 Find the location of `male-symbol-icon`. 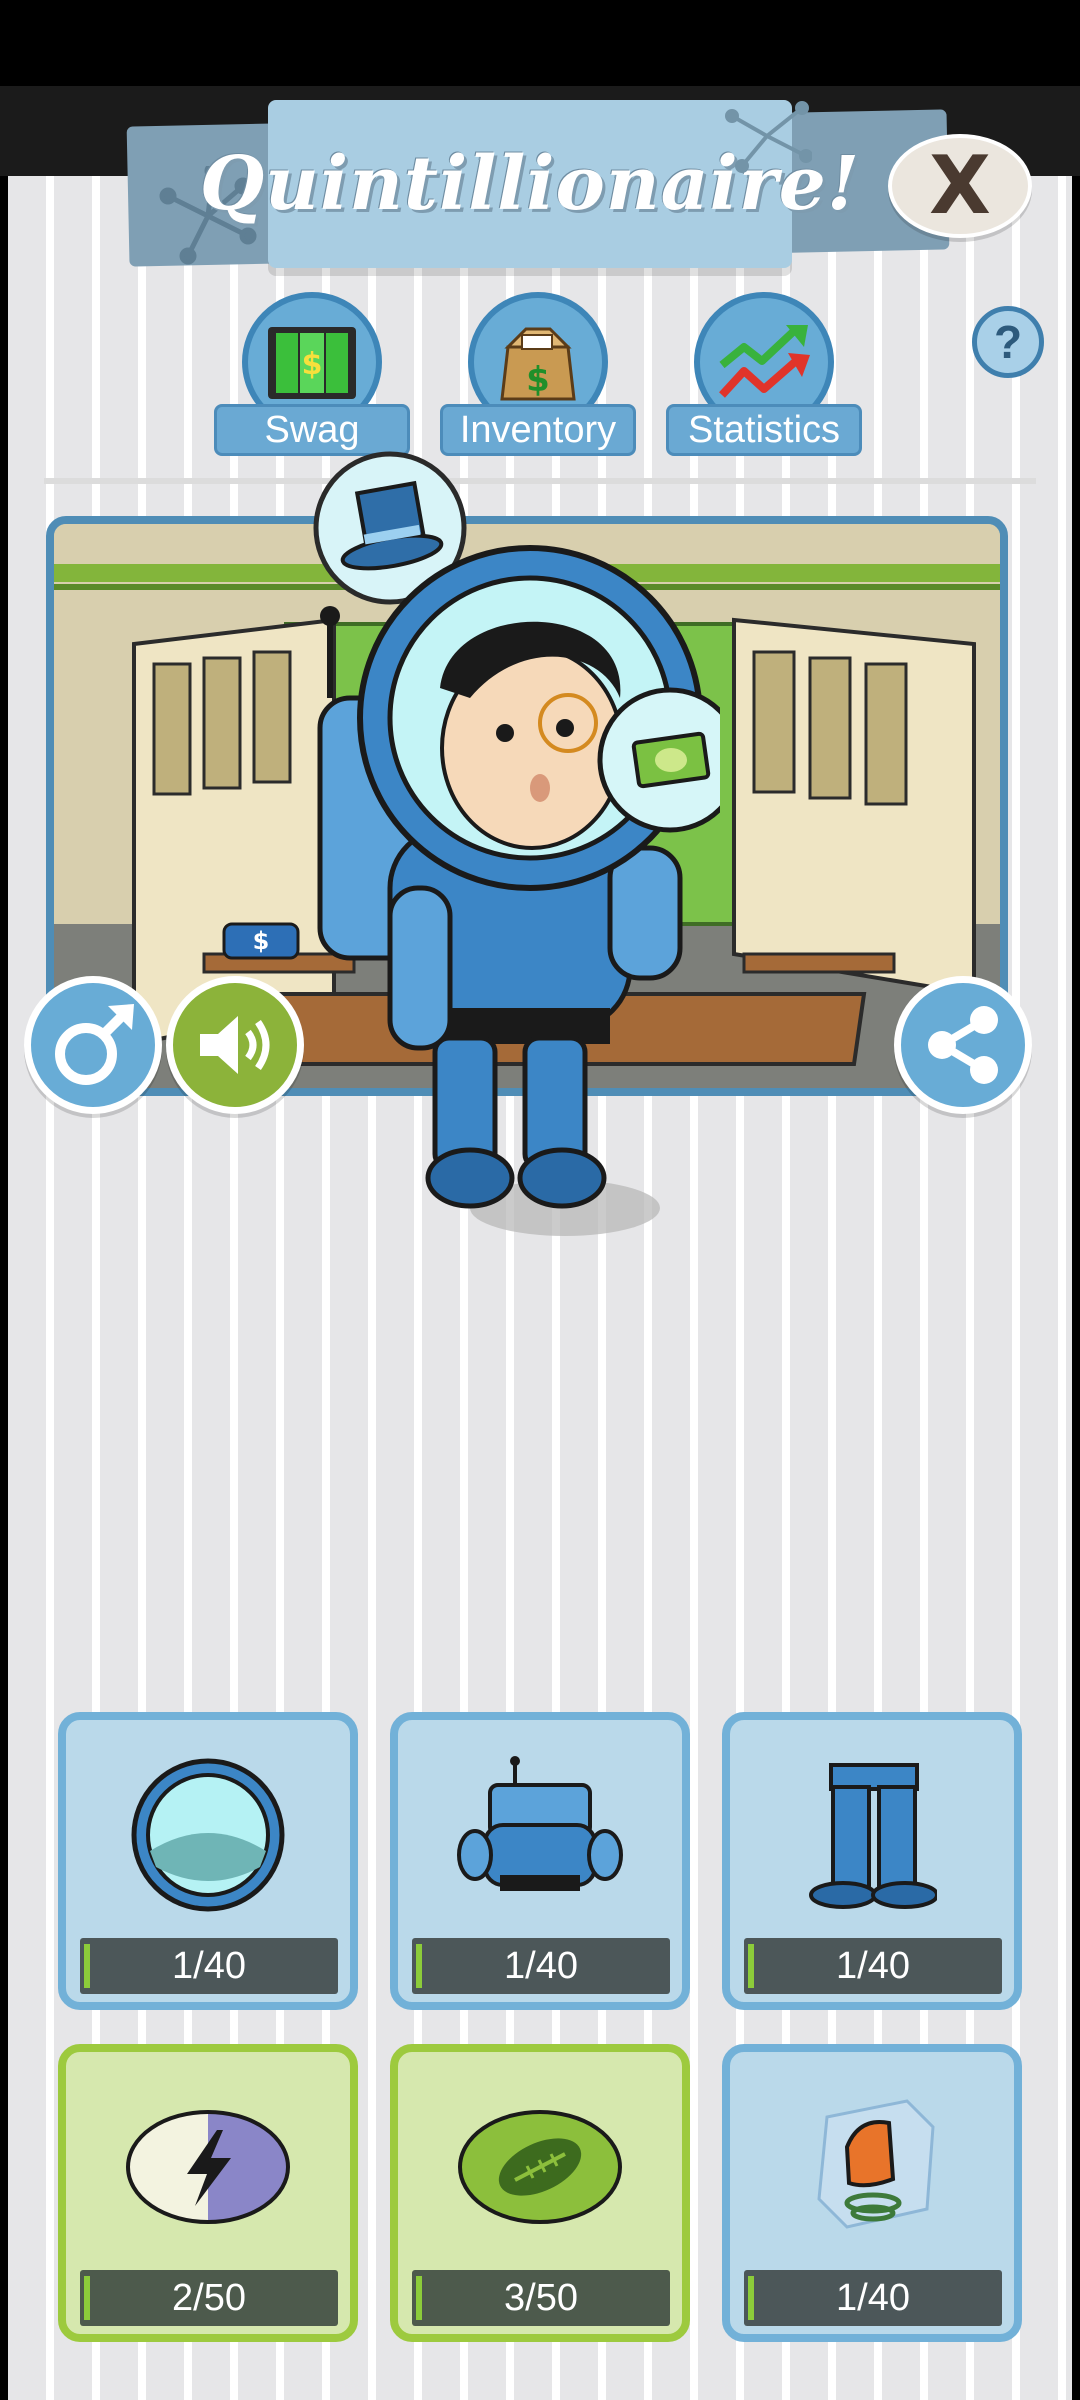

male-symbol-icon is located at coordinates (94, 1044).